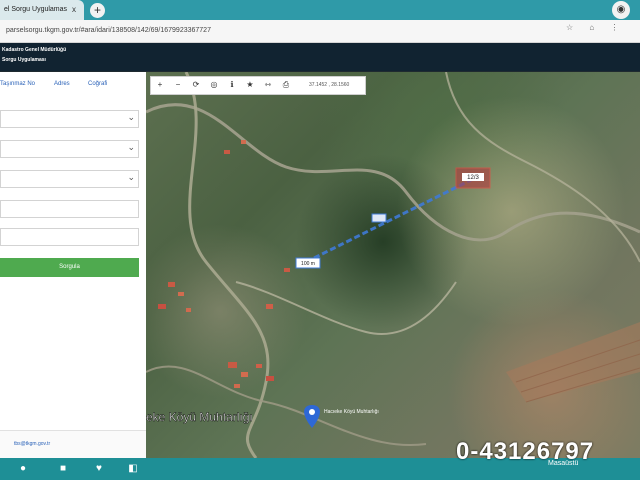 This screenshot has width=640, height=480. What do you see at coordinates (62, 84) in the screenshot?
I see `tab-address: Adres` at bounding box center [62, 84].